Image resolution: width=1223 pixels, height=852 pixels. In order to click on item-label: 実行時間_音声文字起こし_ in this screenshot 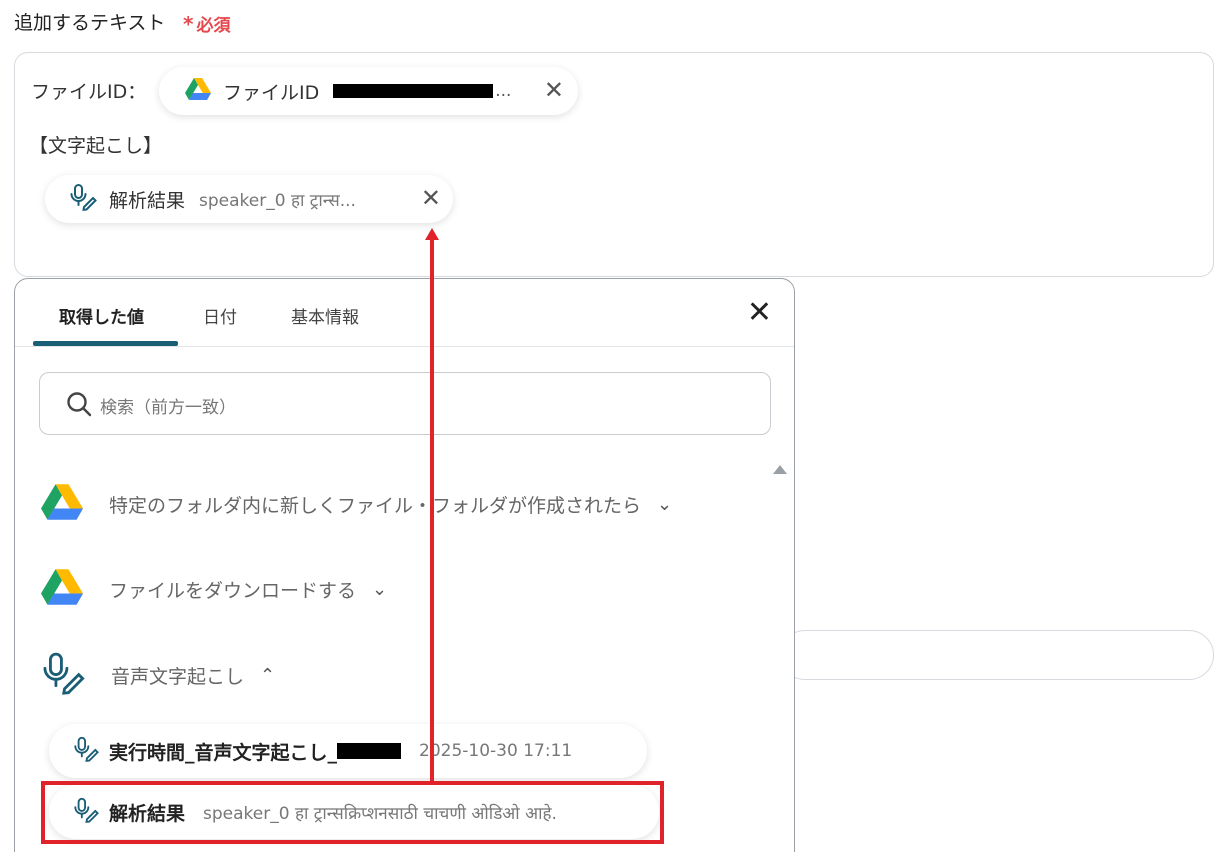, I will do `click(223, 752)`.